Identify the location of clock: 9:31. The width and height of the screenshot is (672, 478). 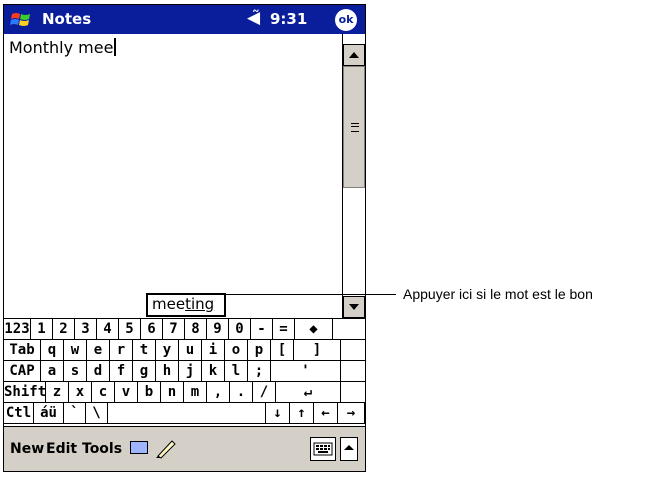
(288, 19).